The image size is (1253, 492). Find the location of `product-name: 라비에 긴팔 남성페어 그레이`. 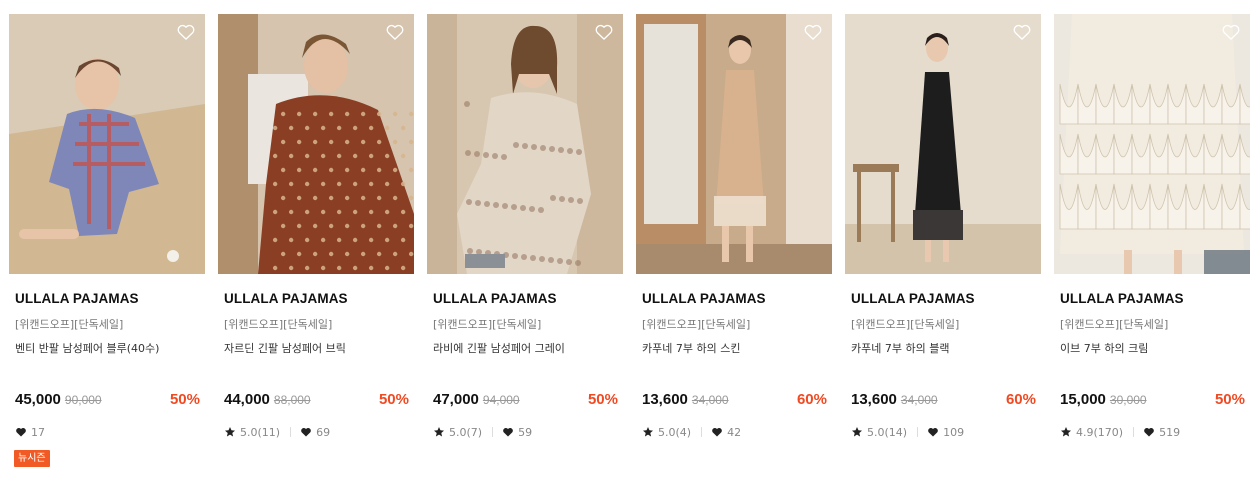

product-name: 라비에 긴팔 남성페어 그레이 is located at coordinates (499, 348).